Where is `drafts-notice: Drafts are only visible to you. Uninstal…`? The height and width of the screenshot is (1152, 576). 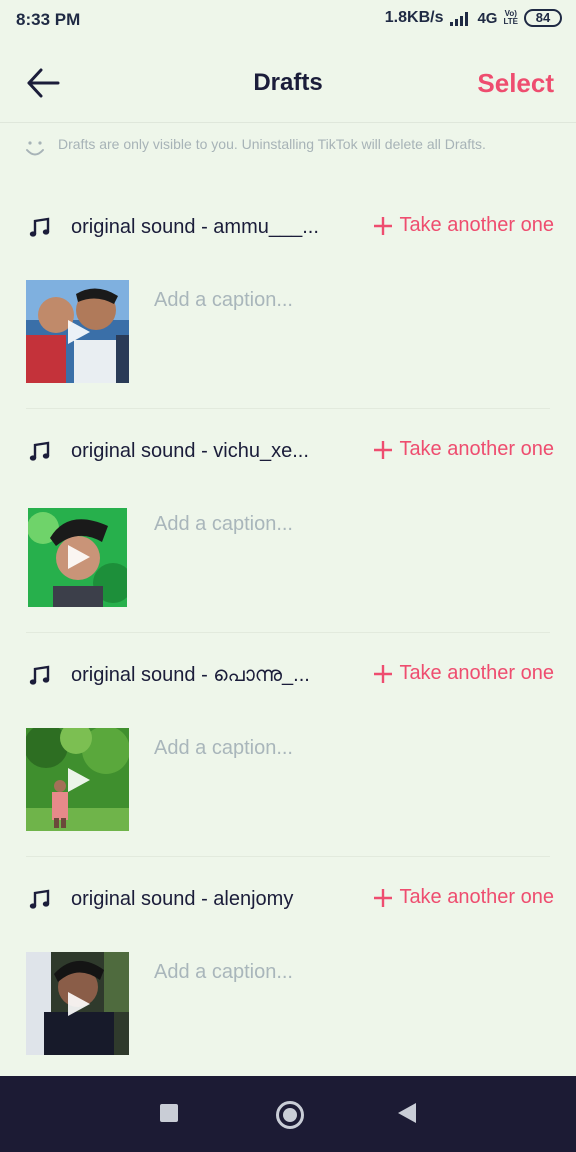 drafts-notice: Drafts are only visible to you. Uninstal… is located at coordinates (284, 148).